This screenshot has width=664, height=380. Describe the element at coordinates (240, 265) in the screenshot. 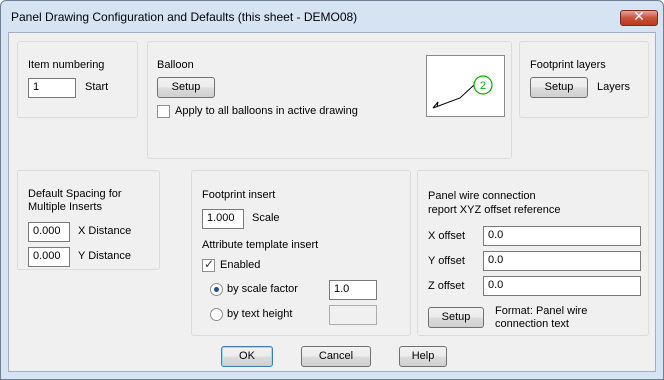

I see `attribute-enabled-label: Enabled` at that location.